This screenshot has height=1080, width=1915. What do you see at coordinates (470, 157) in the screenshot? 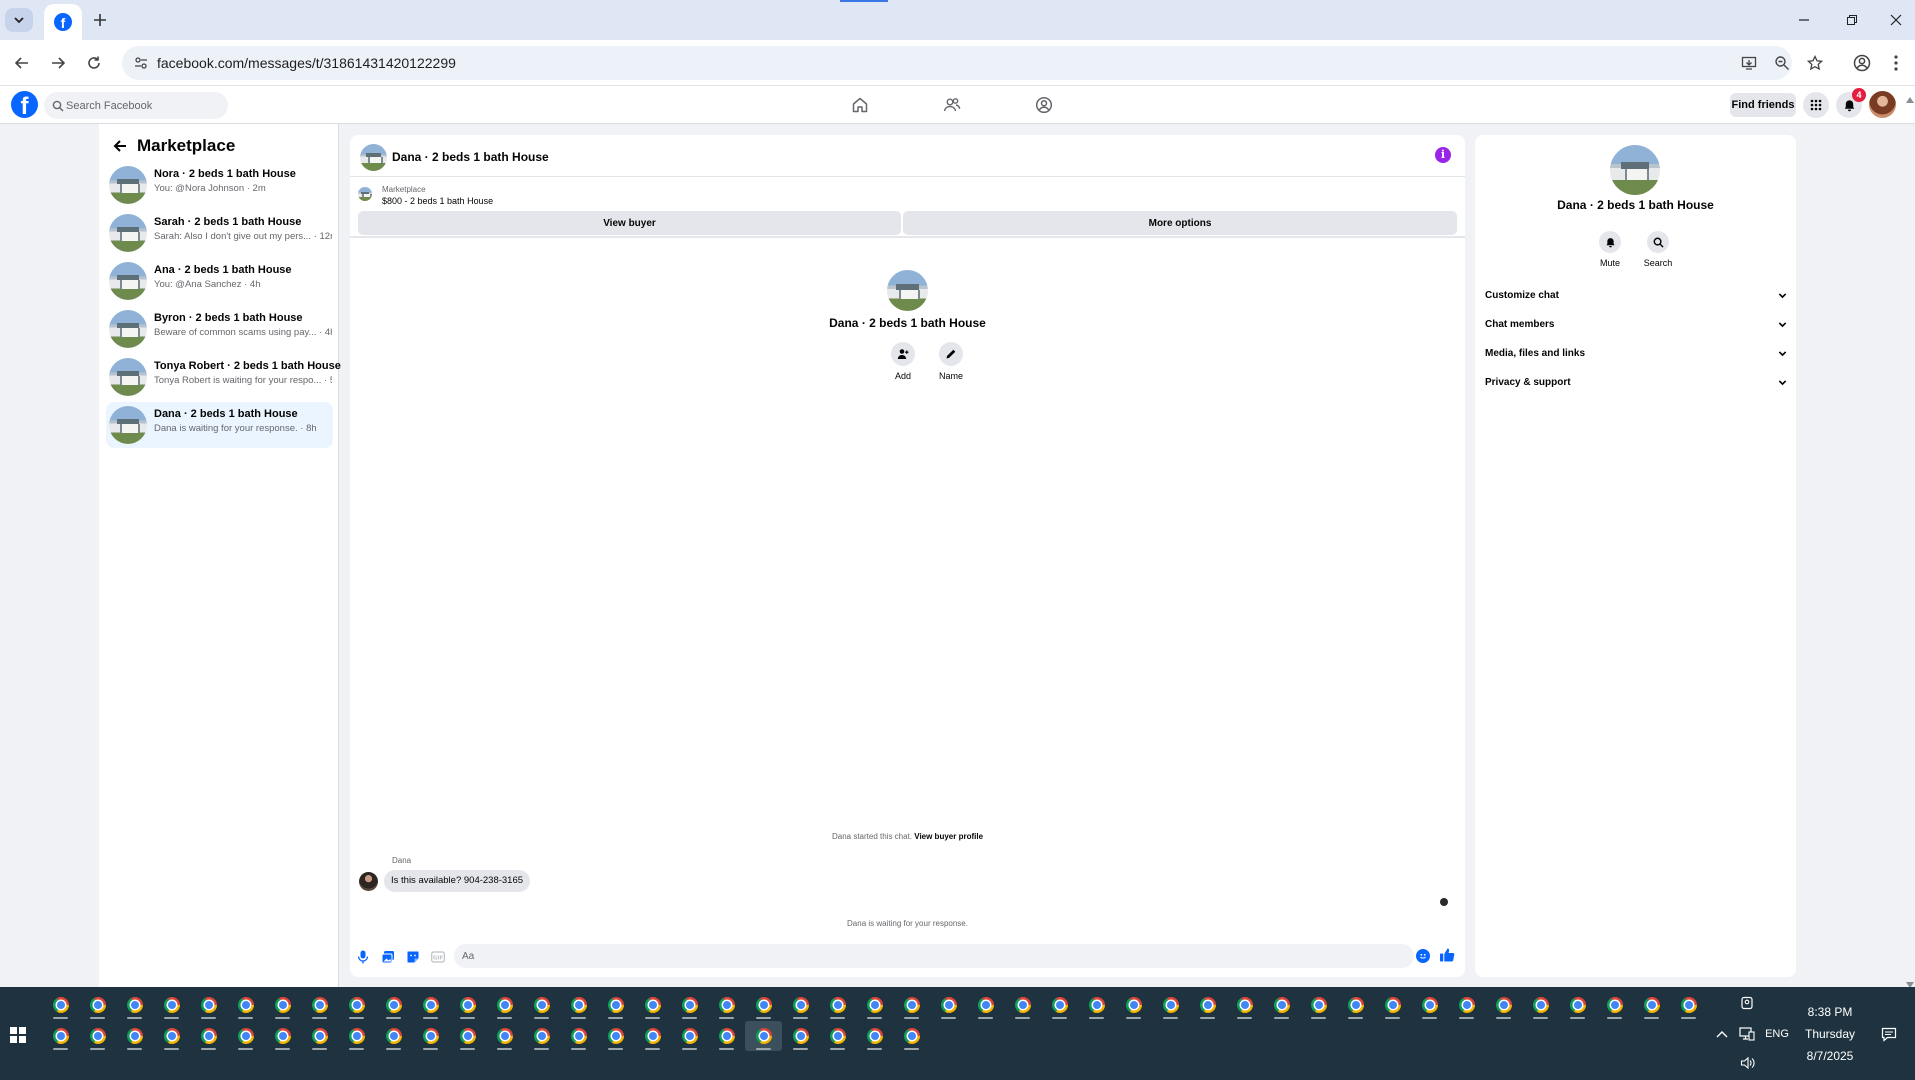
I see `chat-title: Dana · 2 beds 1 bath House` at bounding box center [470, 157].